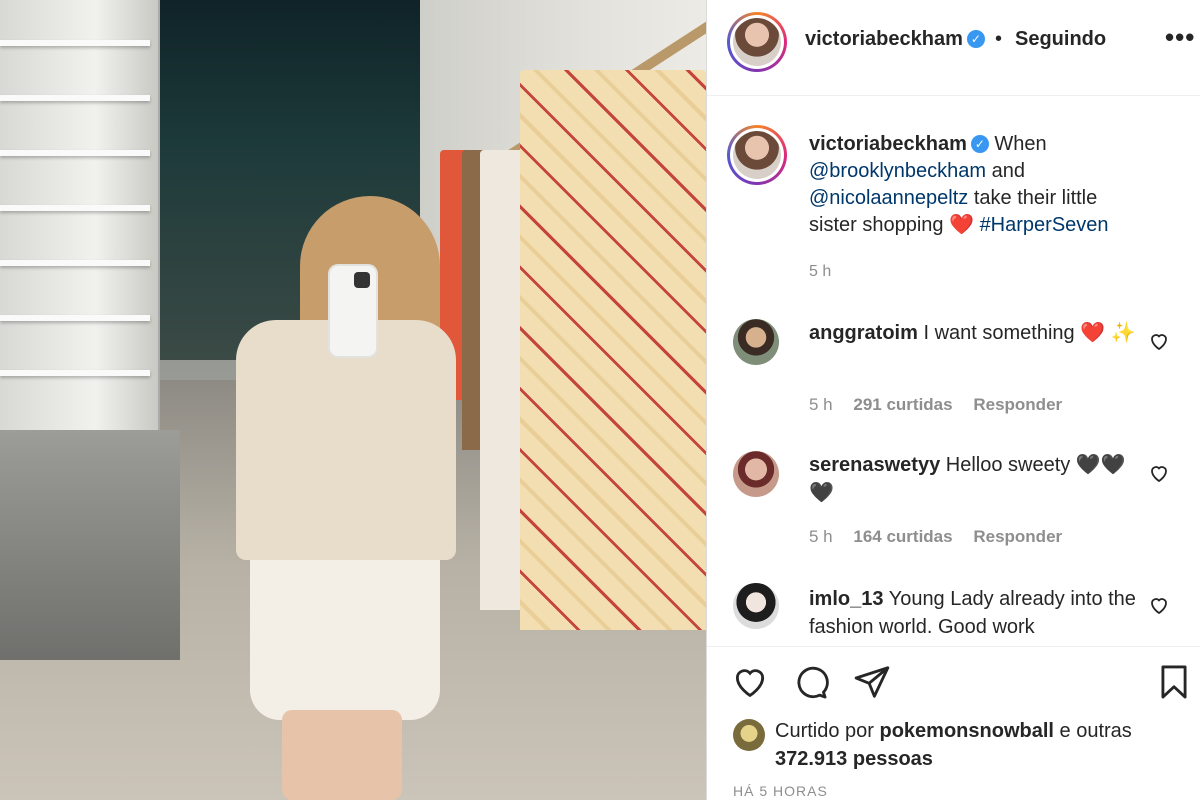 This screenshot has width=1200, height=800. Describe the element at coordinates (780, 791) in the screenshot. I see `post-time: HÁ 5 HORAS` at that location.